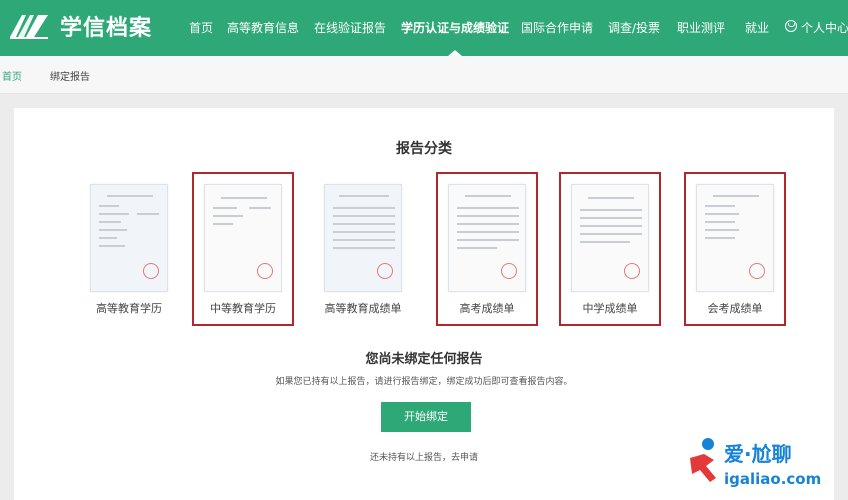  Describe the element at coordinates (824, 27) in the screenshot. I see `nav-personal-center: 个人中心` at that location.